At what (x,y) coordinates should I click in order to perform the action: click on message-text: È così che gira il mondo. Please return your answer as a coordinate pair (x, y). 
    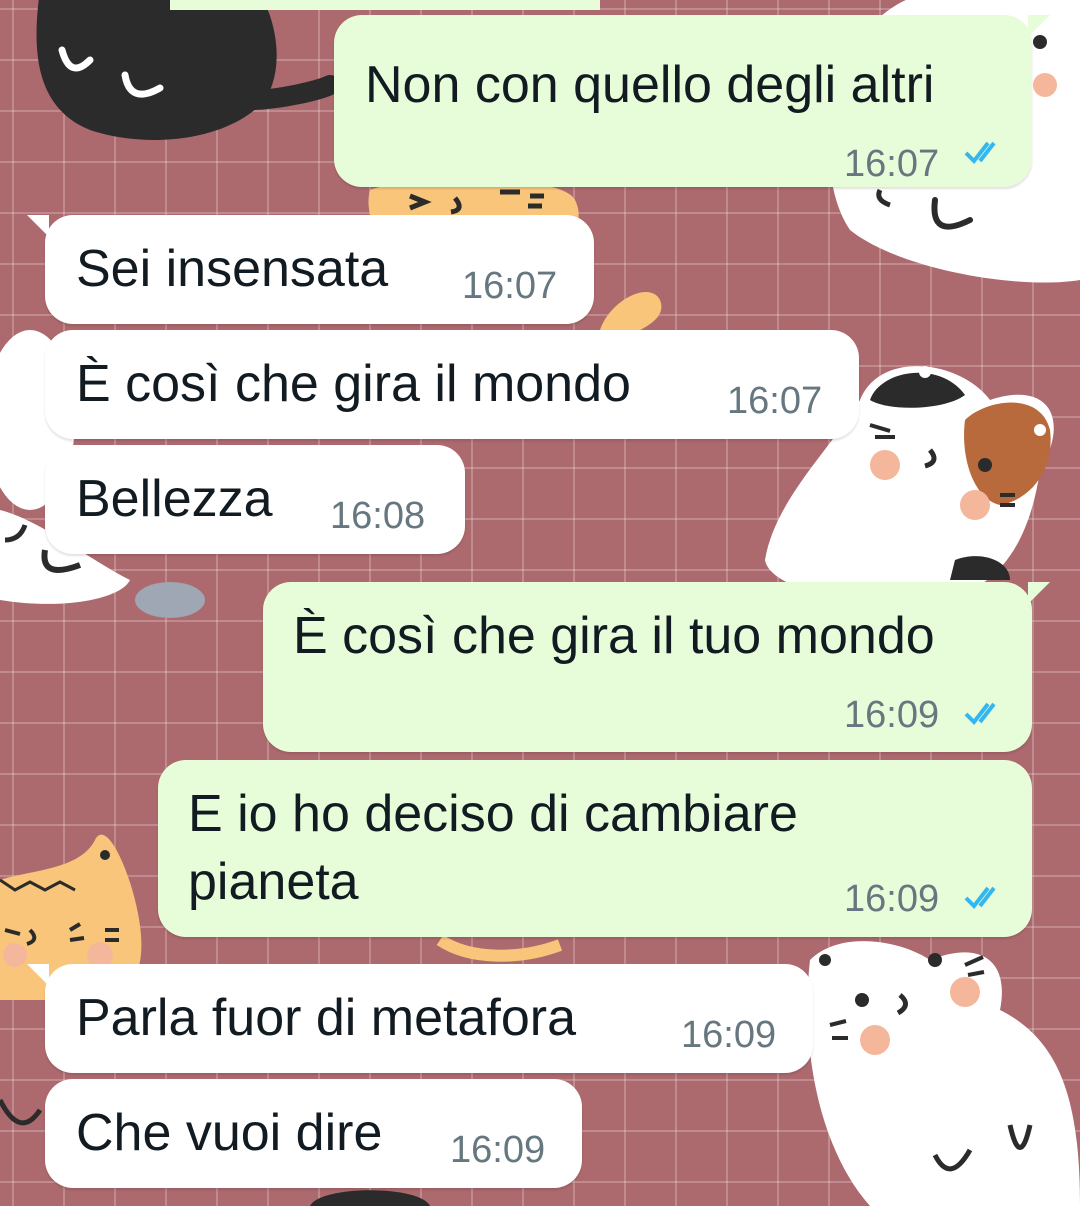
    Looking at the image, I should click on (353, 384).